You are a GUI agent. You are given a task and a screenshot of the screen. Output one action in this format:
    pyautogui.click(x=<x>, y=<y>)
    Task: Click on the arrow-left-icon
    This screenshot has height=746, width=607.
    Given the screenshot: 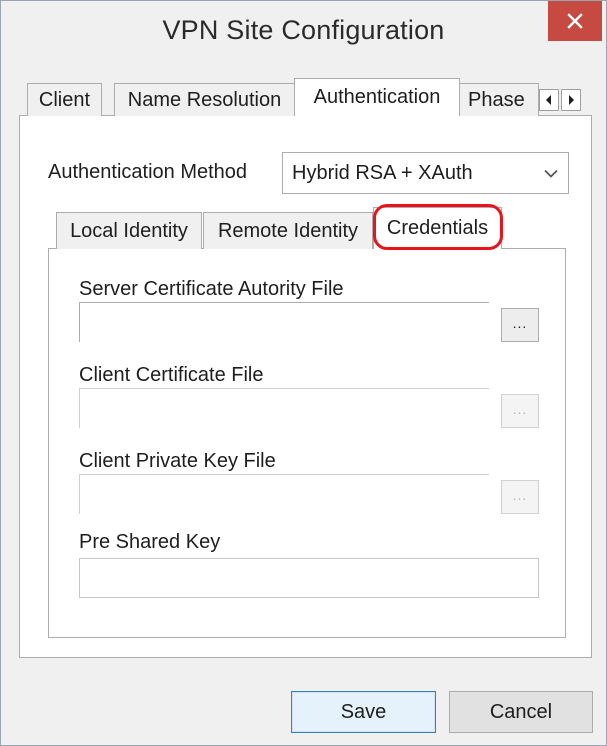 What is the action you would take?
    pyautogui.click(x=548, y=100)
    